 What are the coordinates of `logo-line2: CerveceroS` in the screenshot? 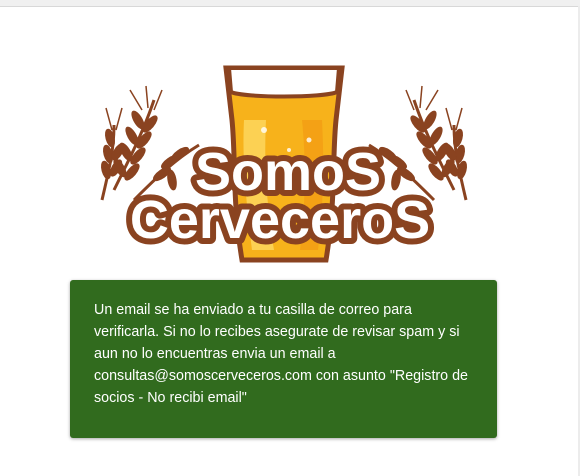 It's located at (280, 220).